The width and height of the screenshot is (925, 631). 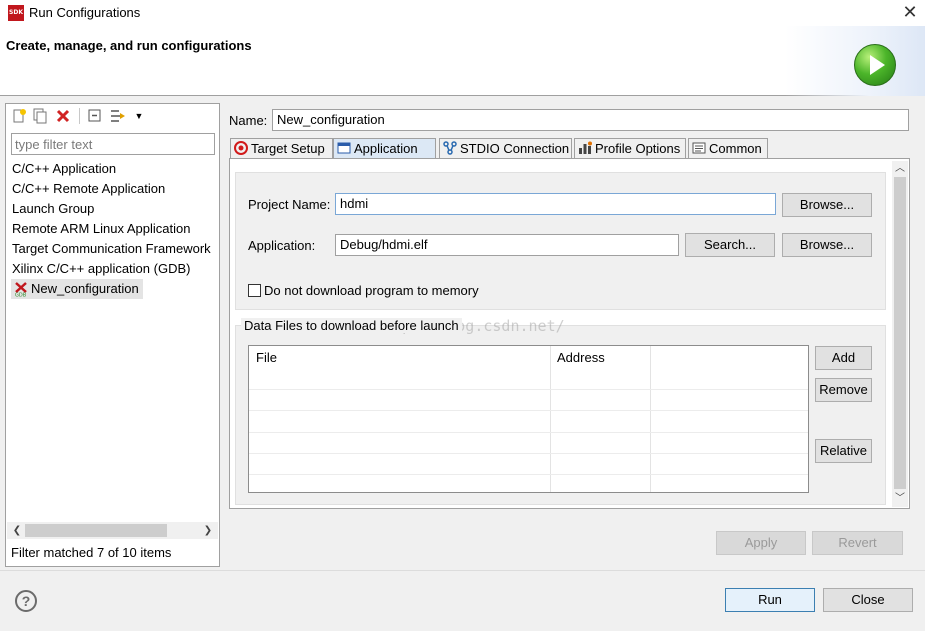 What do you see at coordinates (843, 358) in the screenshot?
I see `add-button: Add` at bounding box center [843, 358].